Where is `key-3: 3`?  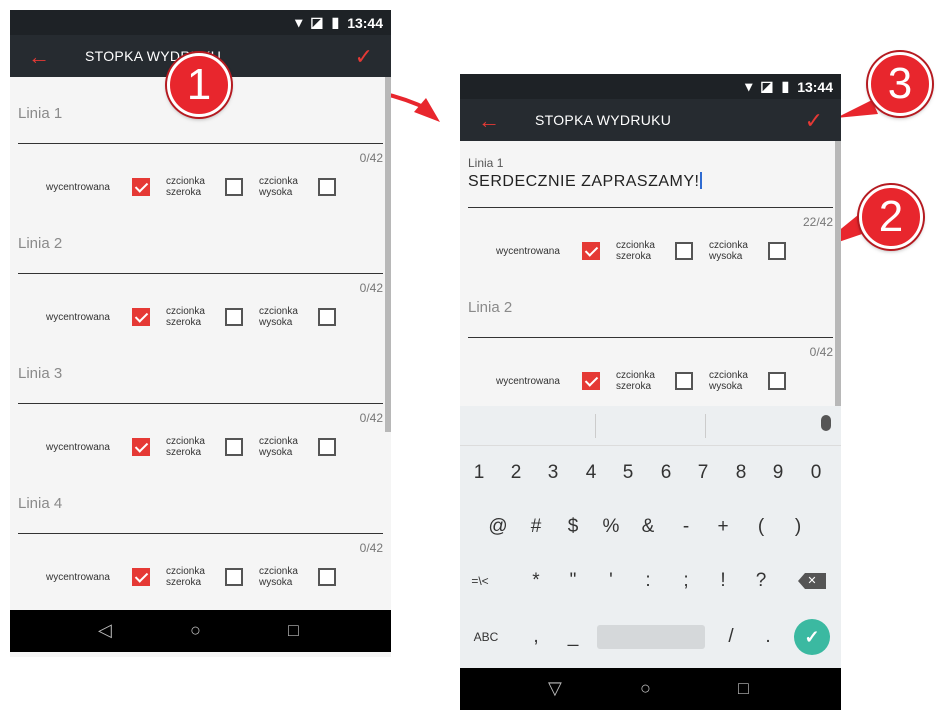
key-3: 3 is located at coordinates (553, 473).